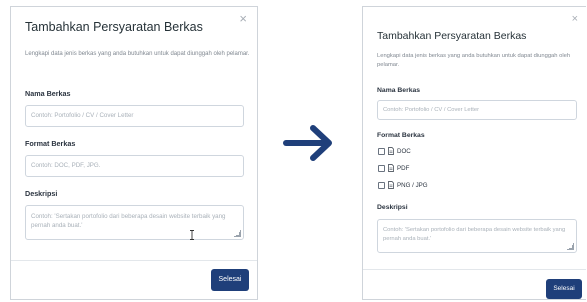  I want to click on doc-label: DOC, so click(404, 151).